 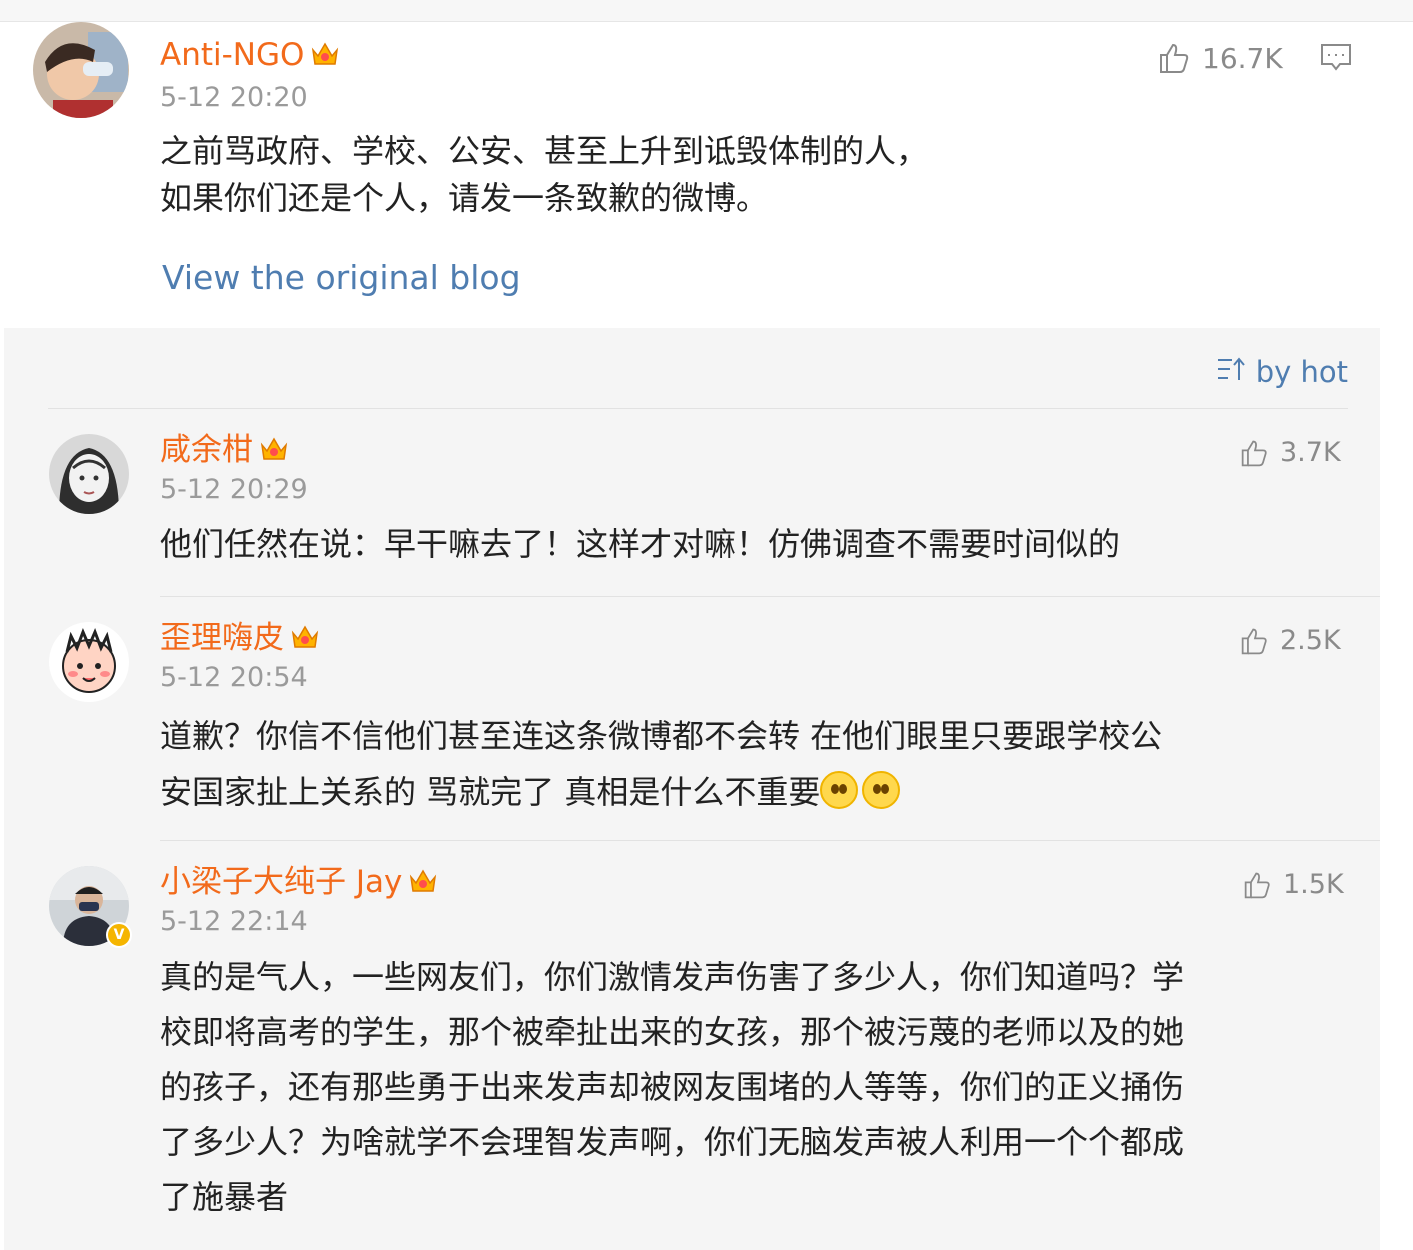 I want to click on top-divider, so click(x=706, y=11).